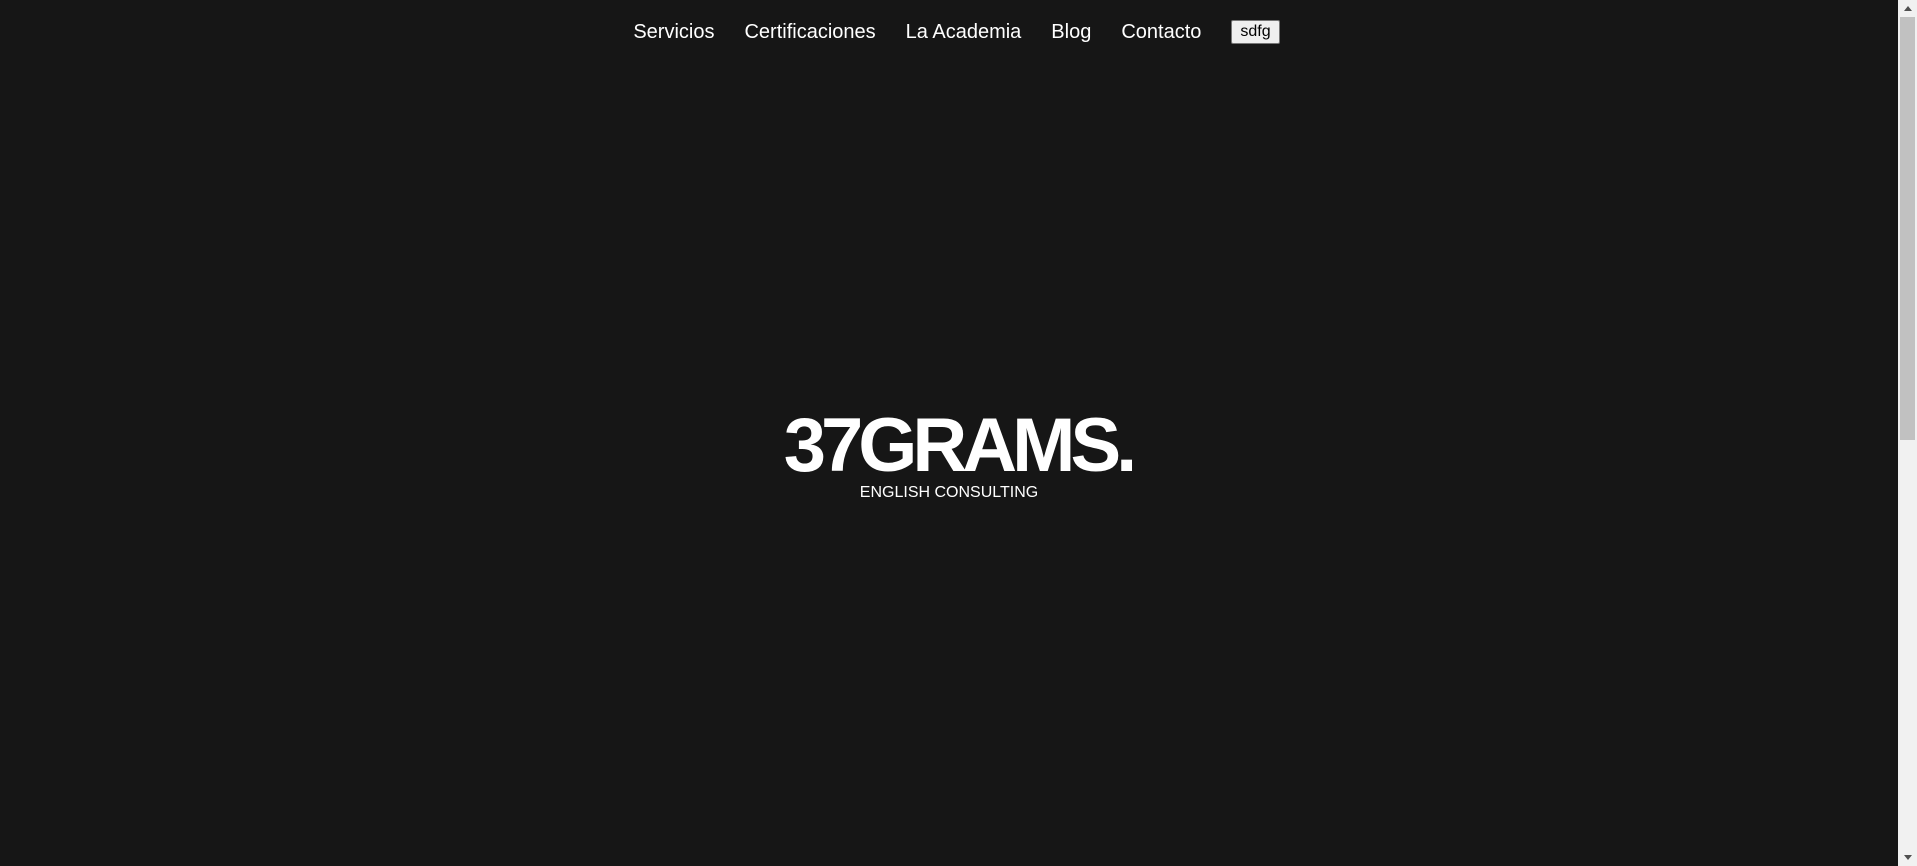 The image size is (1917, 866). I want to click on arrow-down-icon, so click(1907, 857).